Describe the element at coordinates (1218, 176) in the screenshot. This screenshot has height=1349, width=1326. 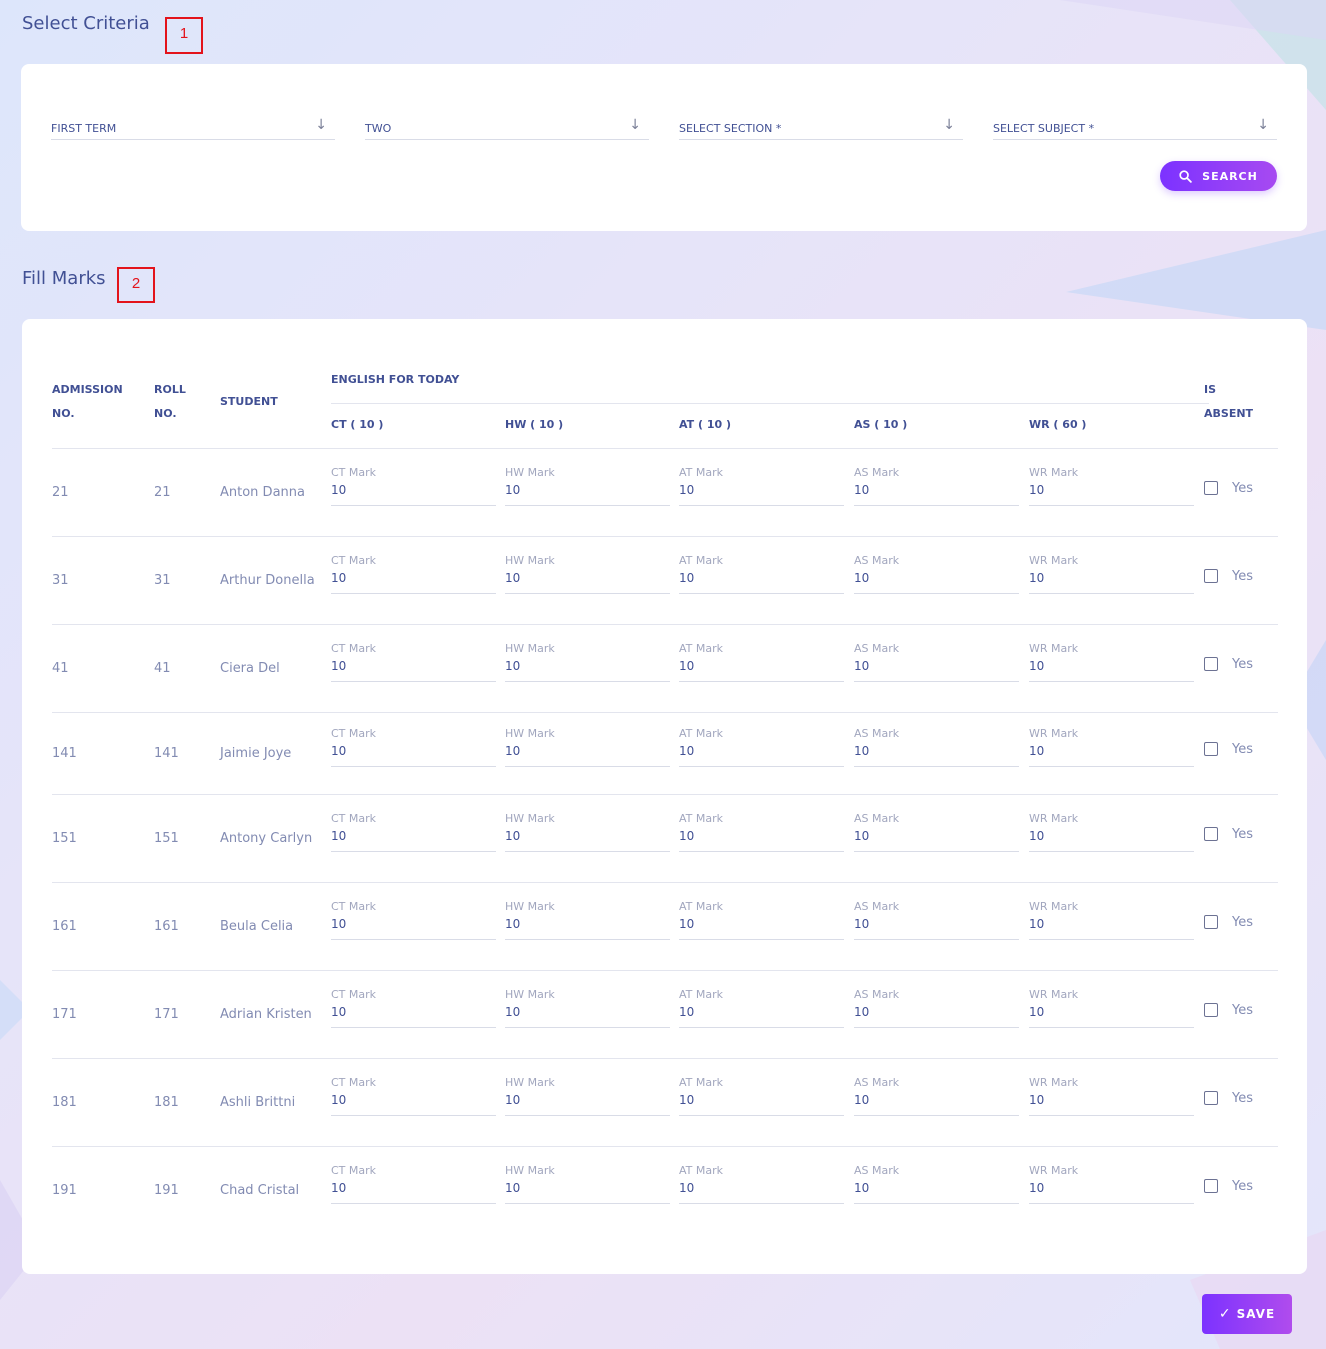
I see `search-button: SEARCH` at that location.